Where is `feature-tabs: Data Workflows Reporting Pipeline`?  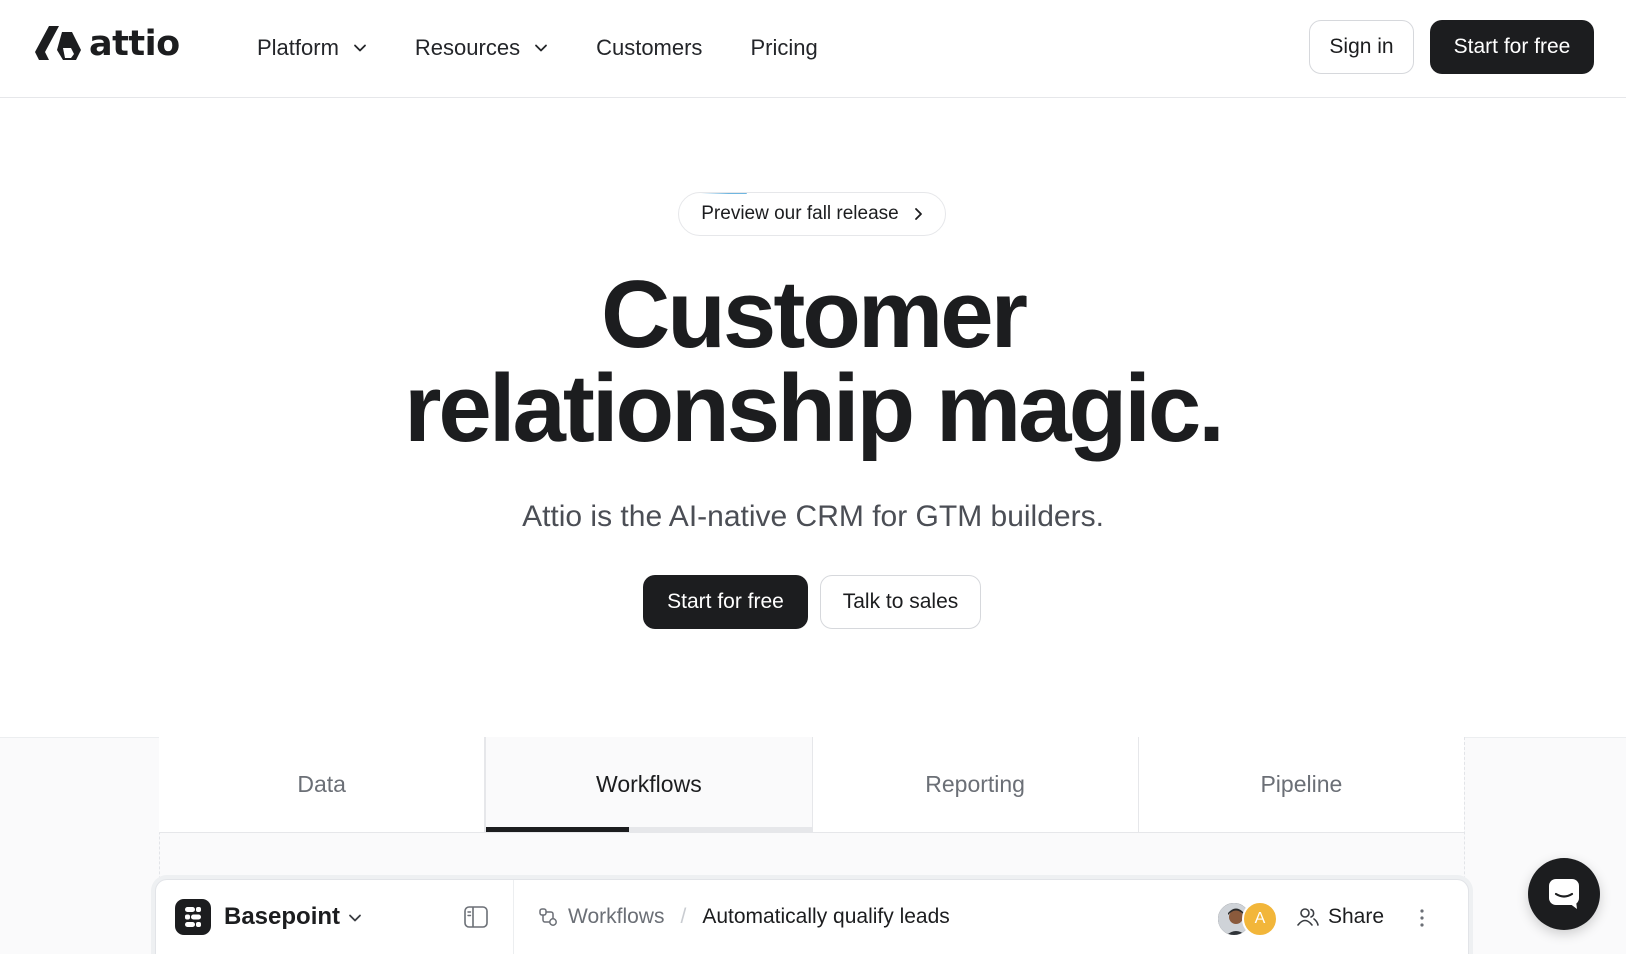
feature-tabs: Data Workflows Reporting Pipeline is located at coordinates (811, 785).